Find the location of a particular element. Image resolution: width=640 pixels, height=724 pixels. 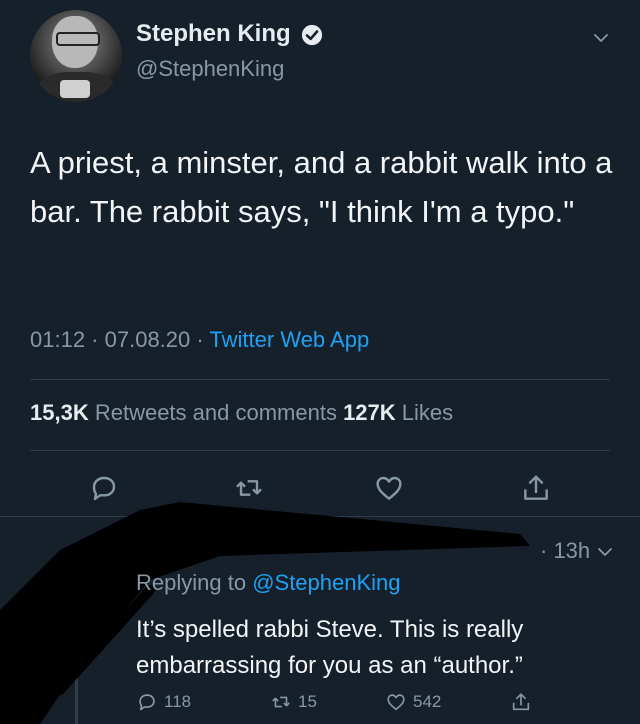

reply-share-button is located at coordinates (524, 702).